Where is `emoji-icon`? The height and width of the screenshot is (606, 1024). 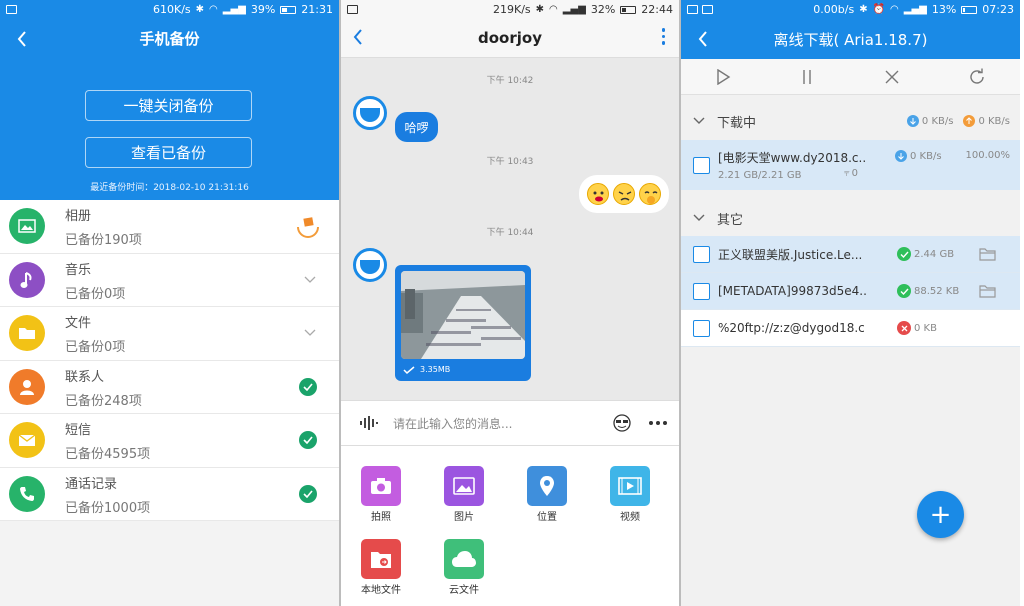
emoji-icon is located at coordinates (624, 194).